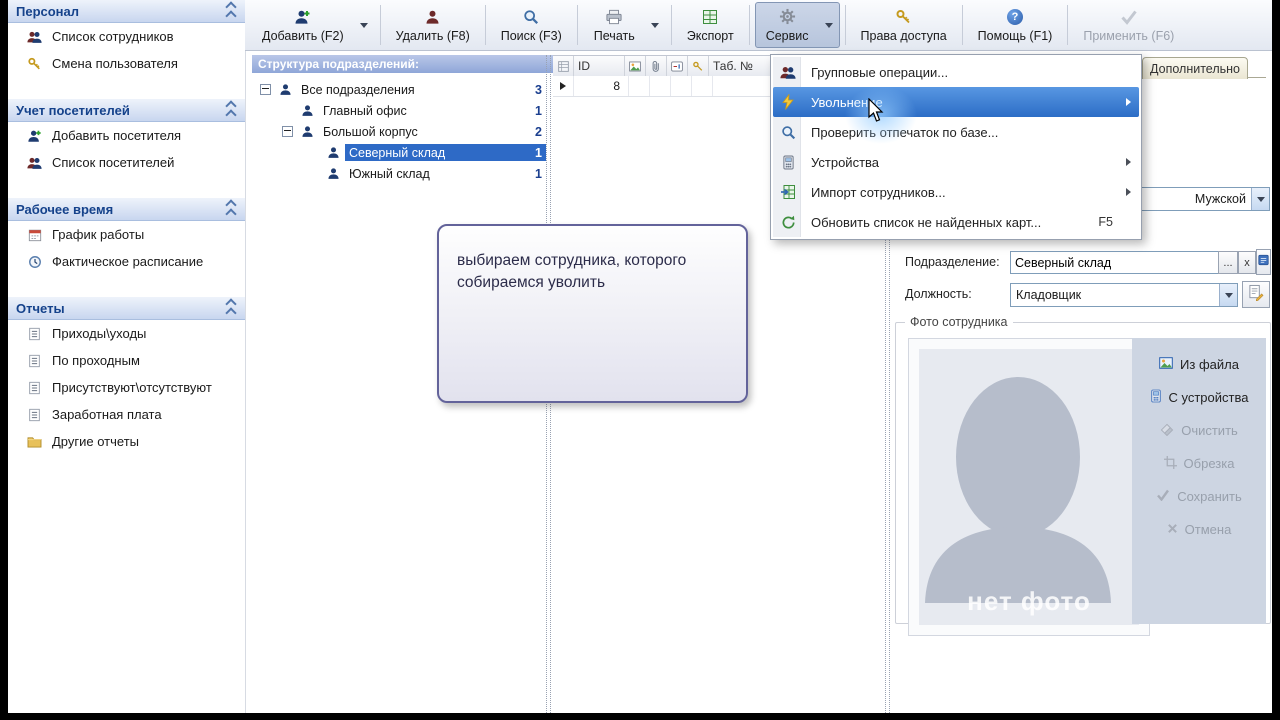 The image size is (1280, 720). Describe the element at coordinates (126, 360) in the screenshot. I see `sidebar-item-checkpoints-report: По проходным` at that location.